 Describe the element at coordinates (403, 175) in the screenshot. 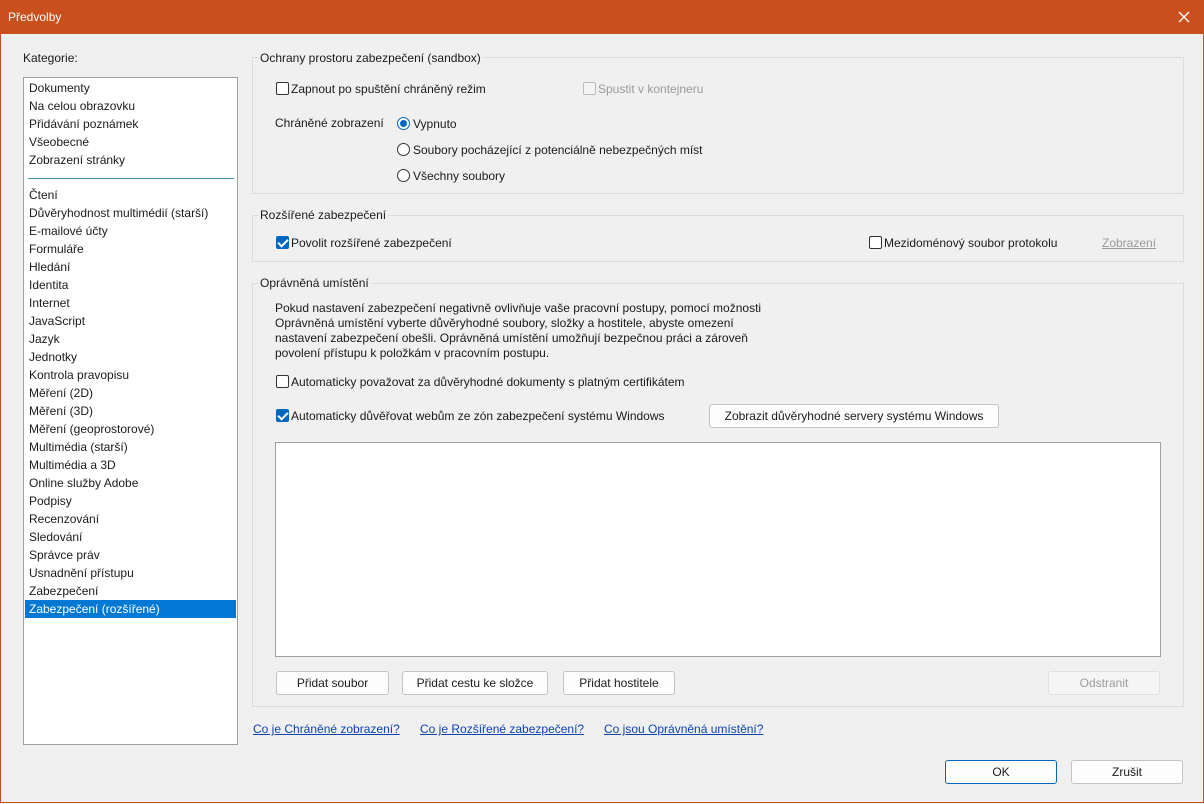

I see `protected-view-all-radio` at that location.